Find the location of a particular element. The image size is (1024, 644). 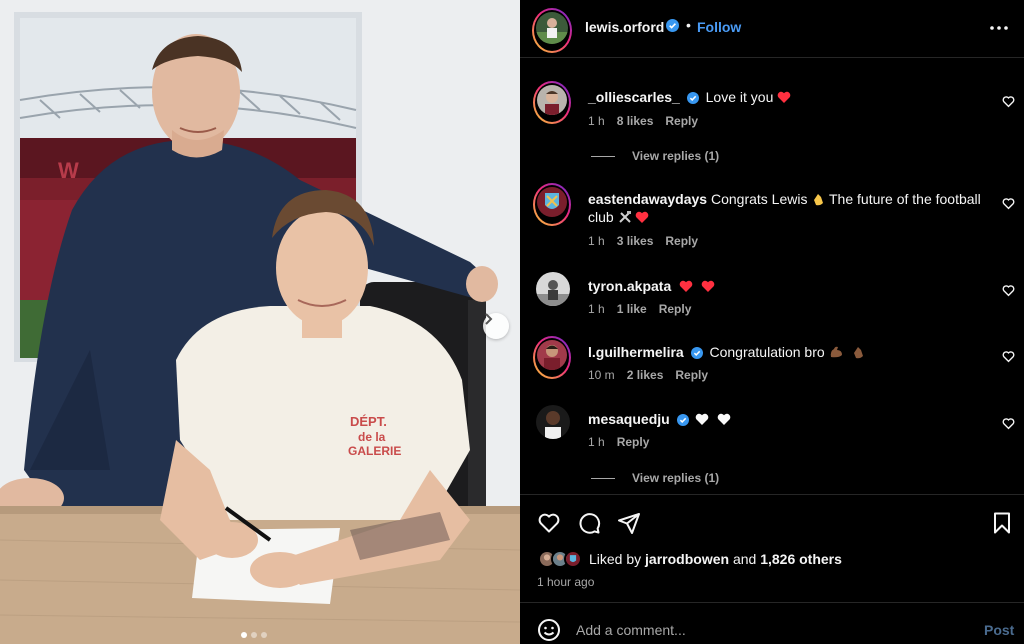

more-icon is located at coordinates (999, 28).